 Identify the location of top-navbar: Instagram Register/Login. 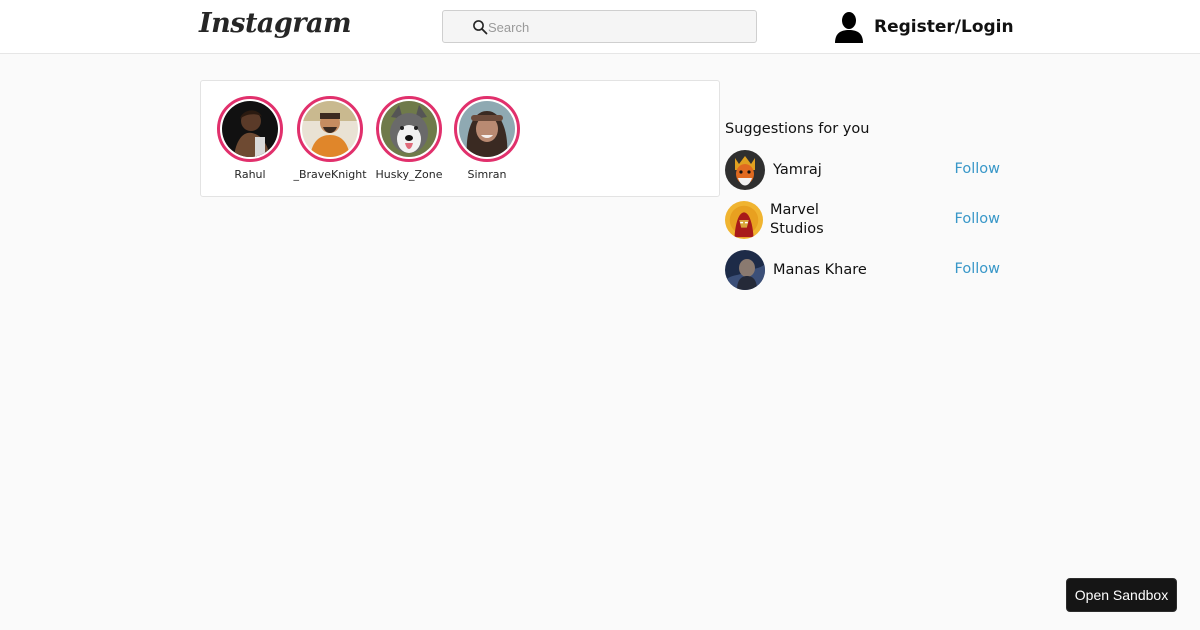
(600, 27).